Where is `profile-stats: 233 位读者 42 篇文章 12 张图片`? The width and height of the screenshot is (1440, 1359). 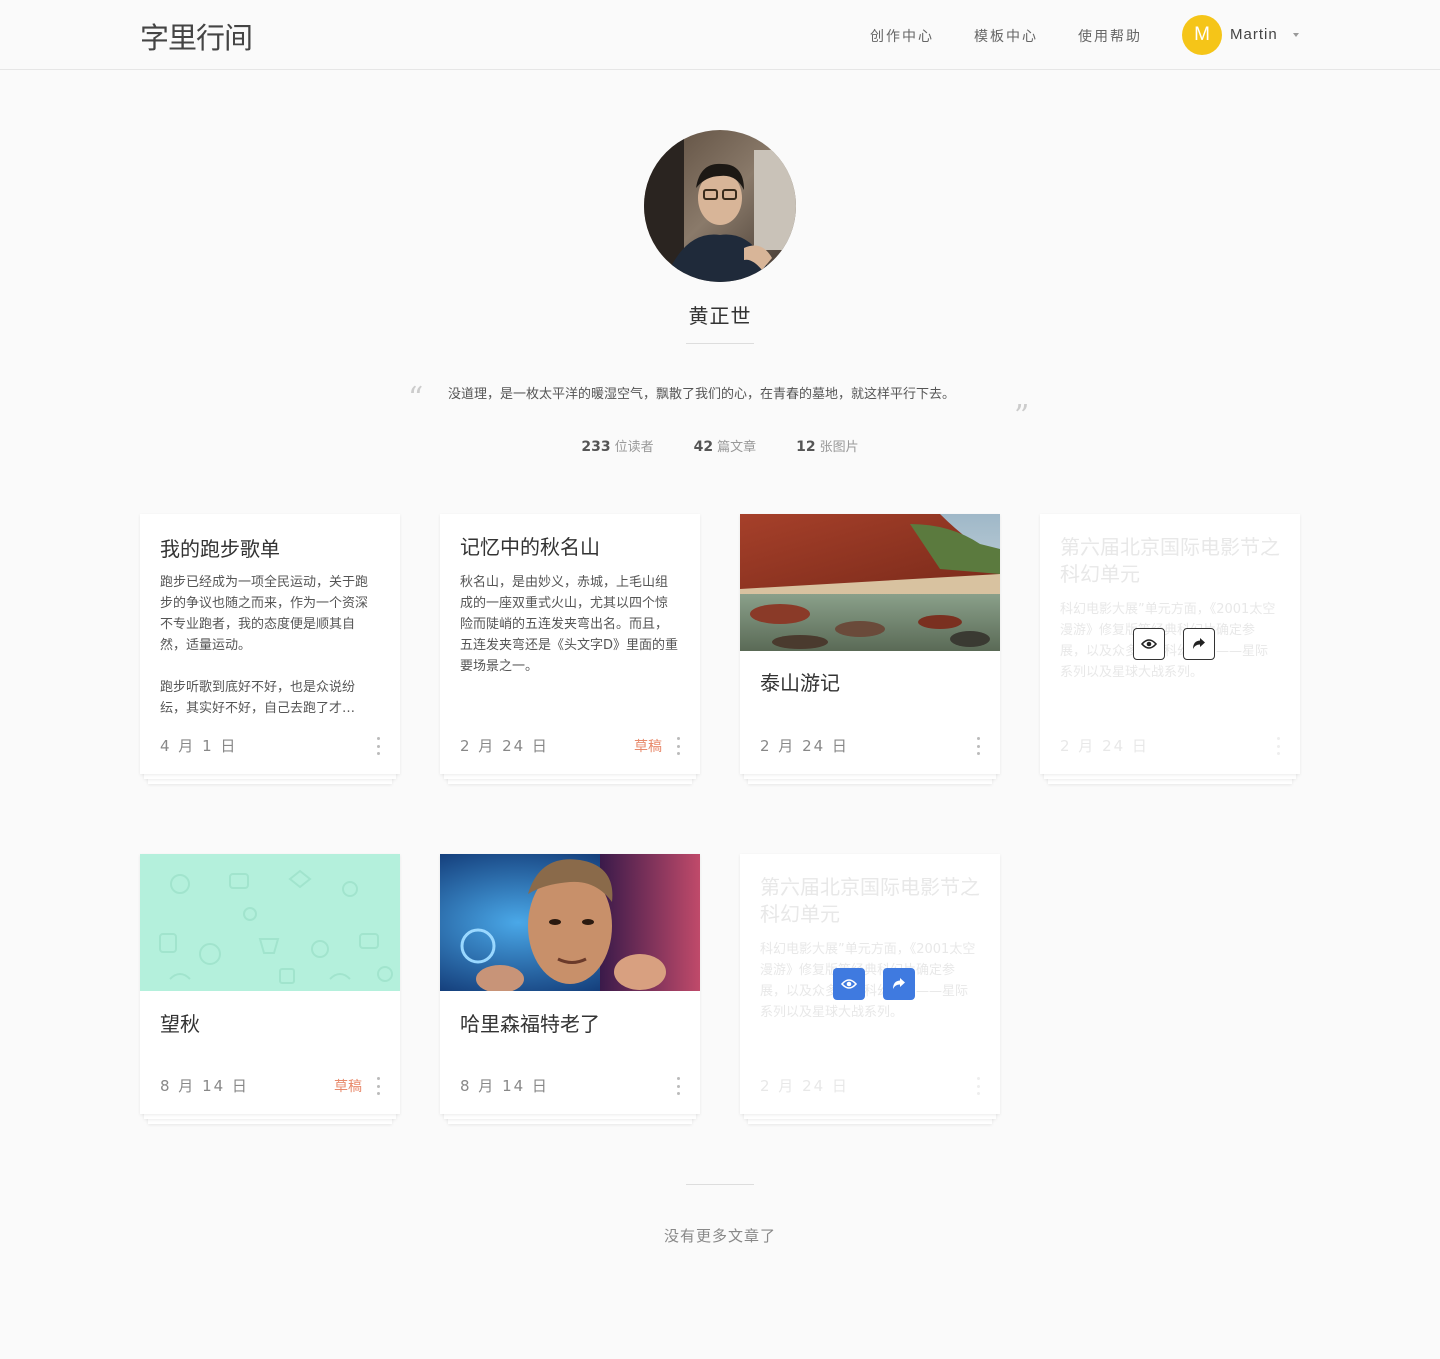
profile-stats: 233 位读者 42 篇文章 12 张图片 is located at coordinates (720, 445).